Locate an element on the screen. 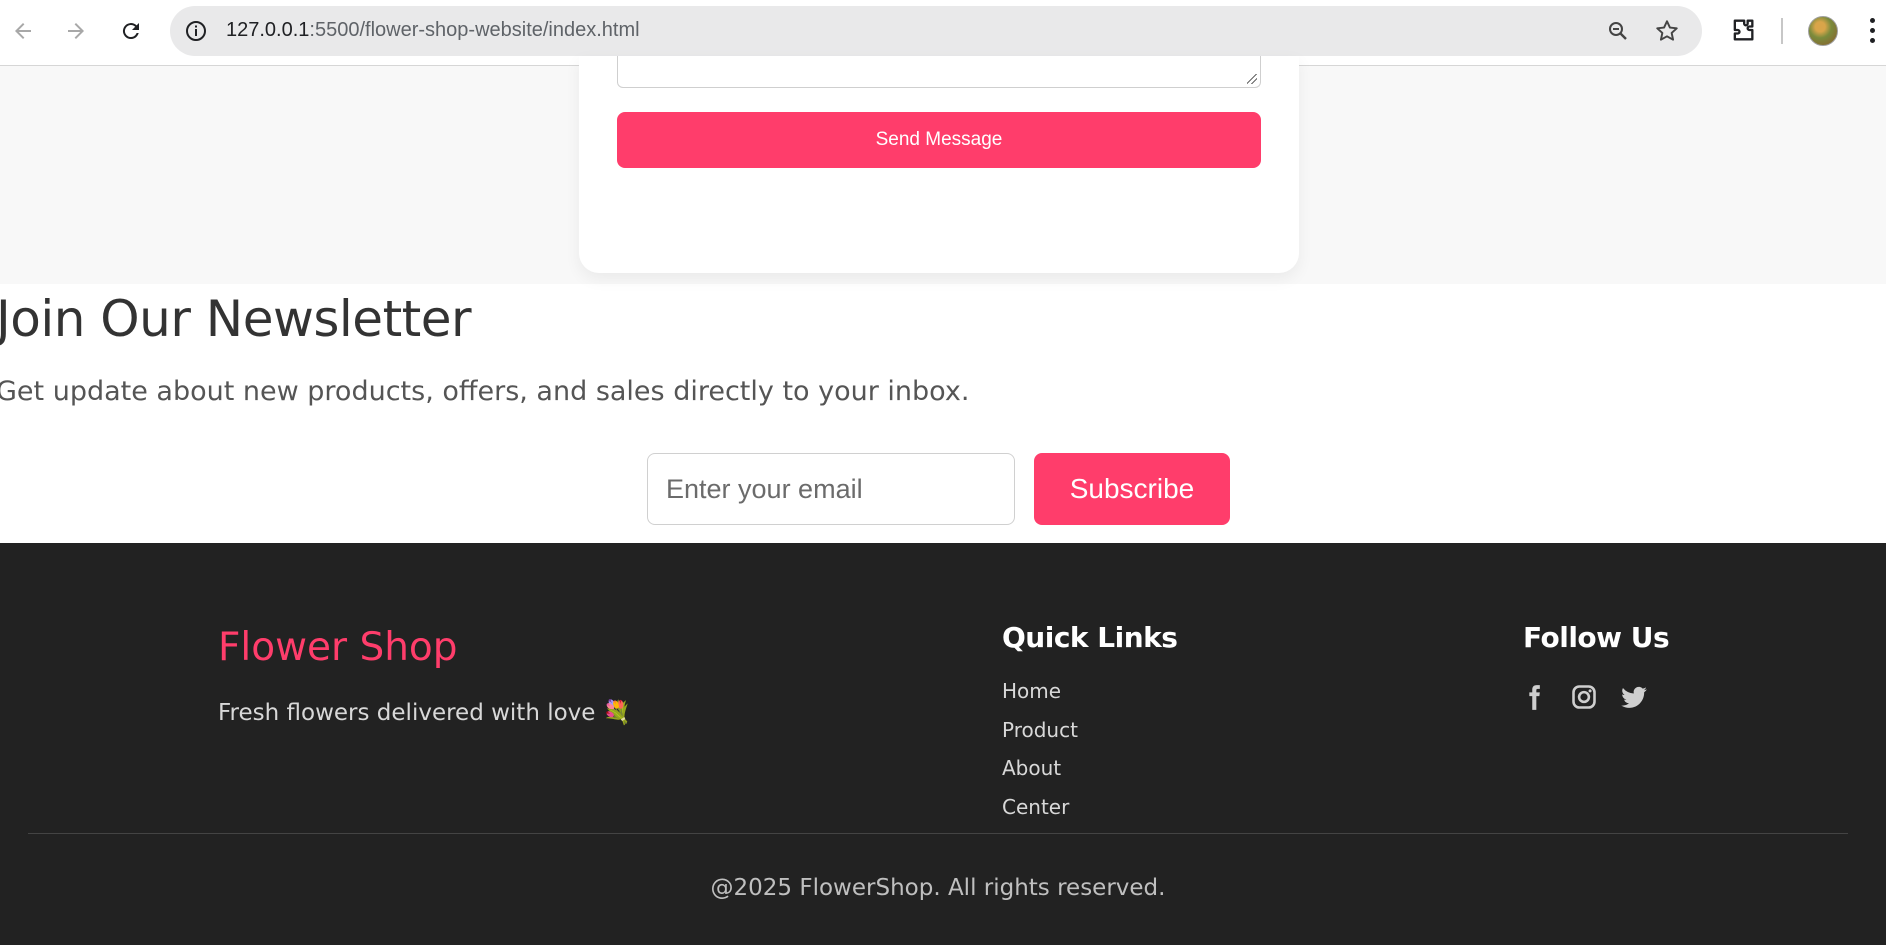 The image size is (1886, 945). extensions-puzzle-icon is located at coordinates (1743, 30).